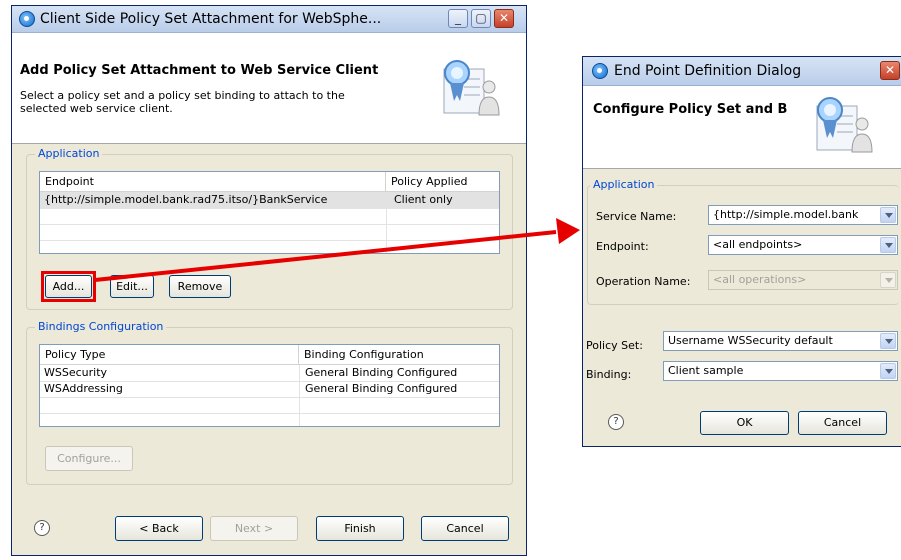 The height and width of the screenshot is (560, 901). What do you see at coordinates (600, 71) in the screenshot?
I see `app-icon` at bounding box center [600, 71].